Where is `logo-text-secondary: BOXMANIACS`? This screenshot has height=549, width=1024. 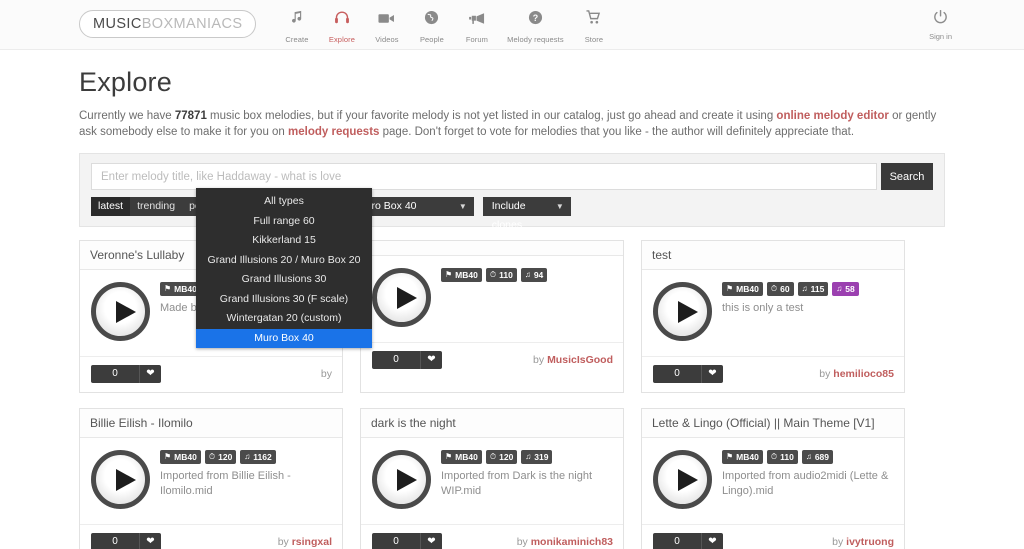
logo-text-secondary: BOXMANIACS is located at coordinates (192, 24).